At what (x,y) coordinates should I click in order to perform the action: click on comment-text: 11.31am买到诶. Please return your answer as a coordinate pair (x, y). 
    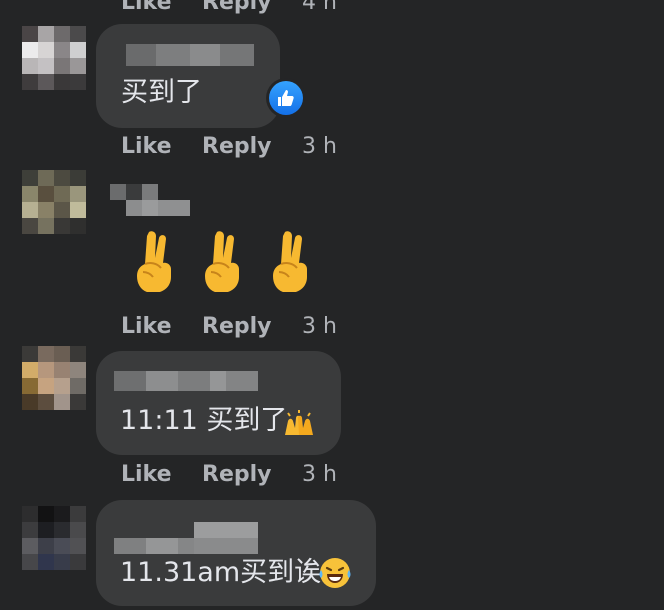
    Looking at the image, I should click on (221, 572).